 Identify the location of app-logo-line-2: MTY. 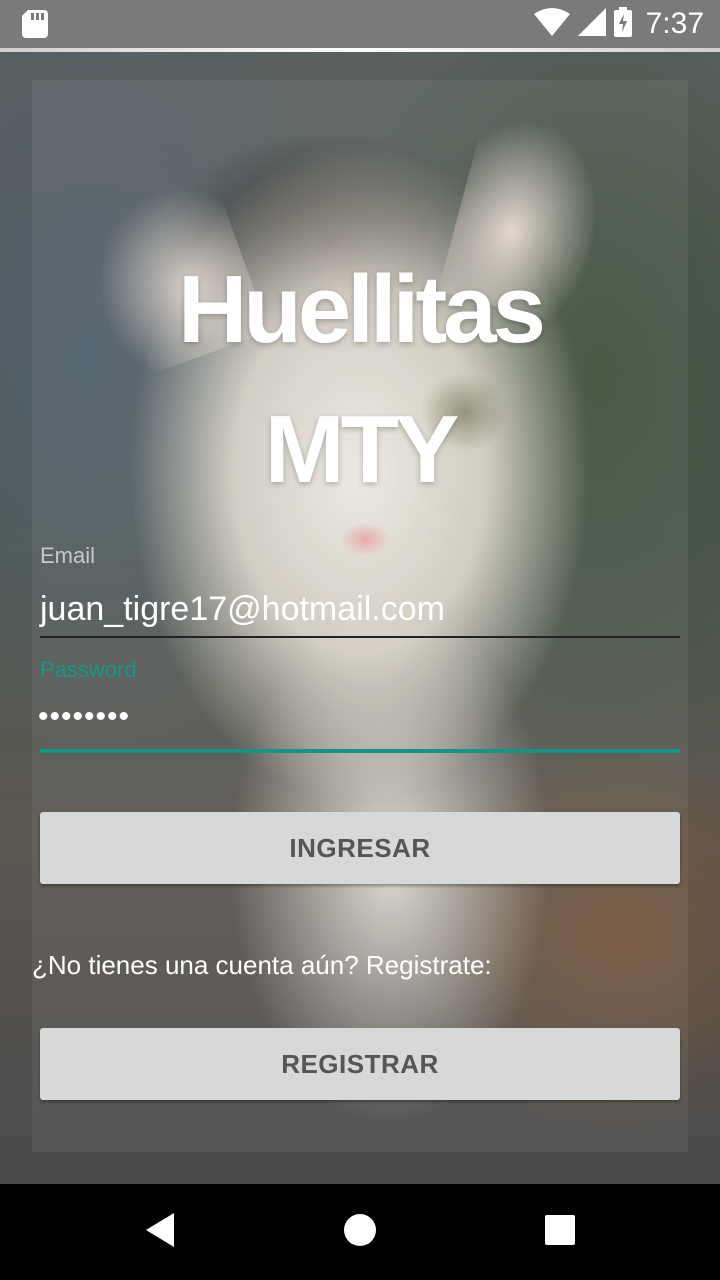
(362, 449).